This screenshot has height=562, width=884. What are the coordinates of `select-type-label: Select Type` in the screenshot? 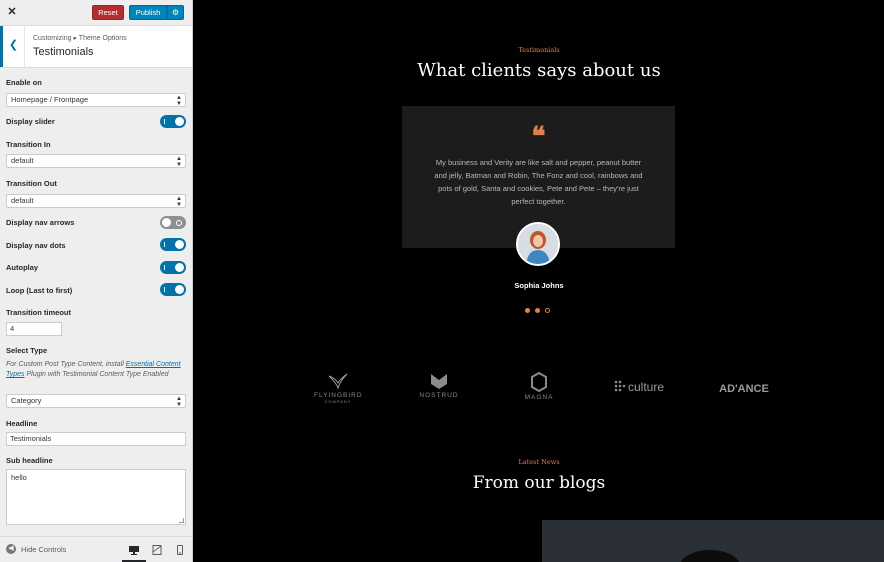 It's located at (27, 350).